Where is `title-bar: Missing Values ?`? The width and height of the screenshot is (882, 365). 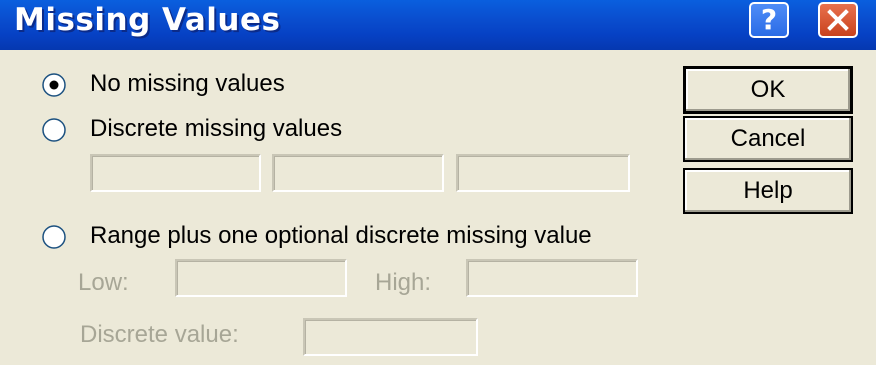
title-bar: Missing Values ? is located at coordinates (438, 25).